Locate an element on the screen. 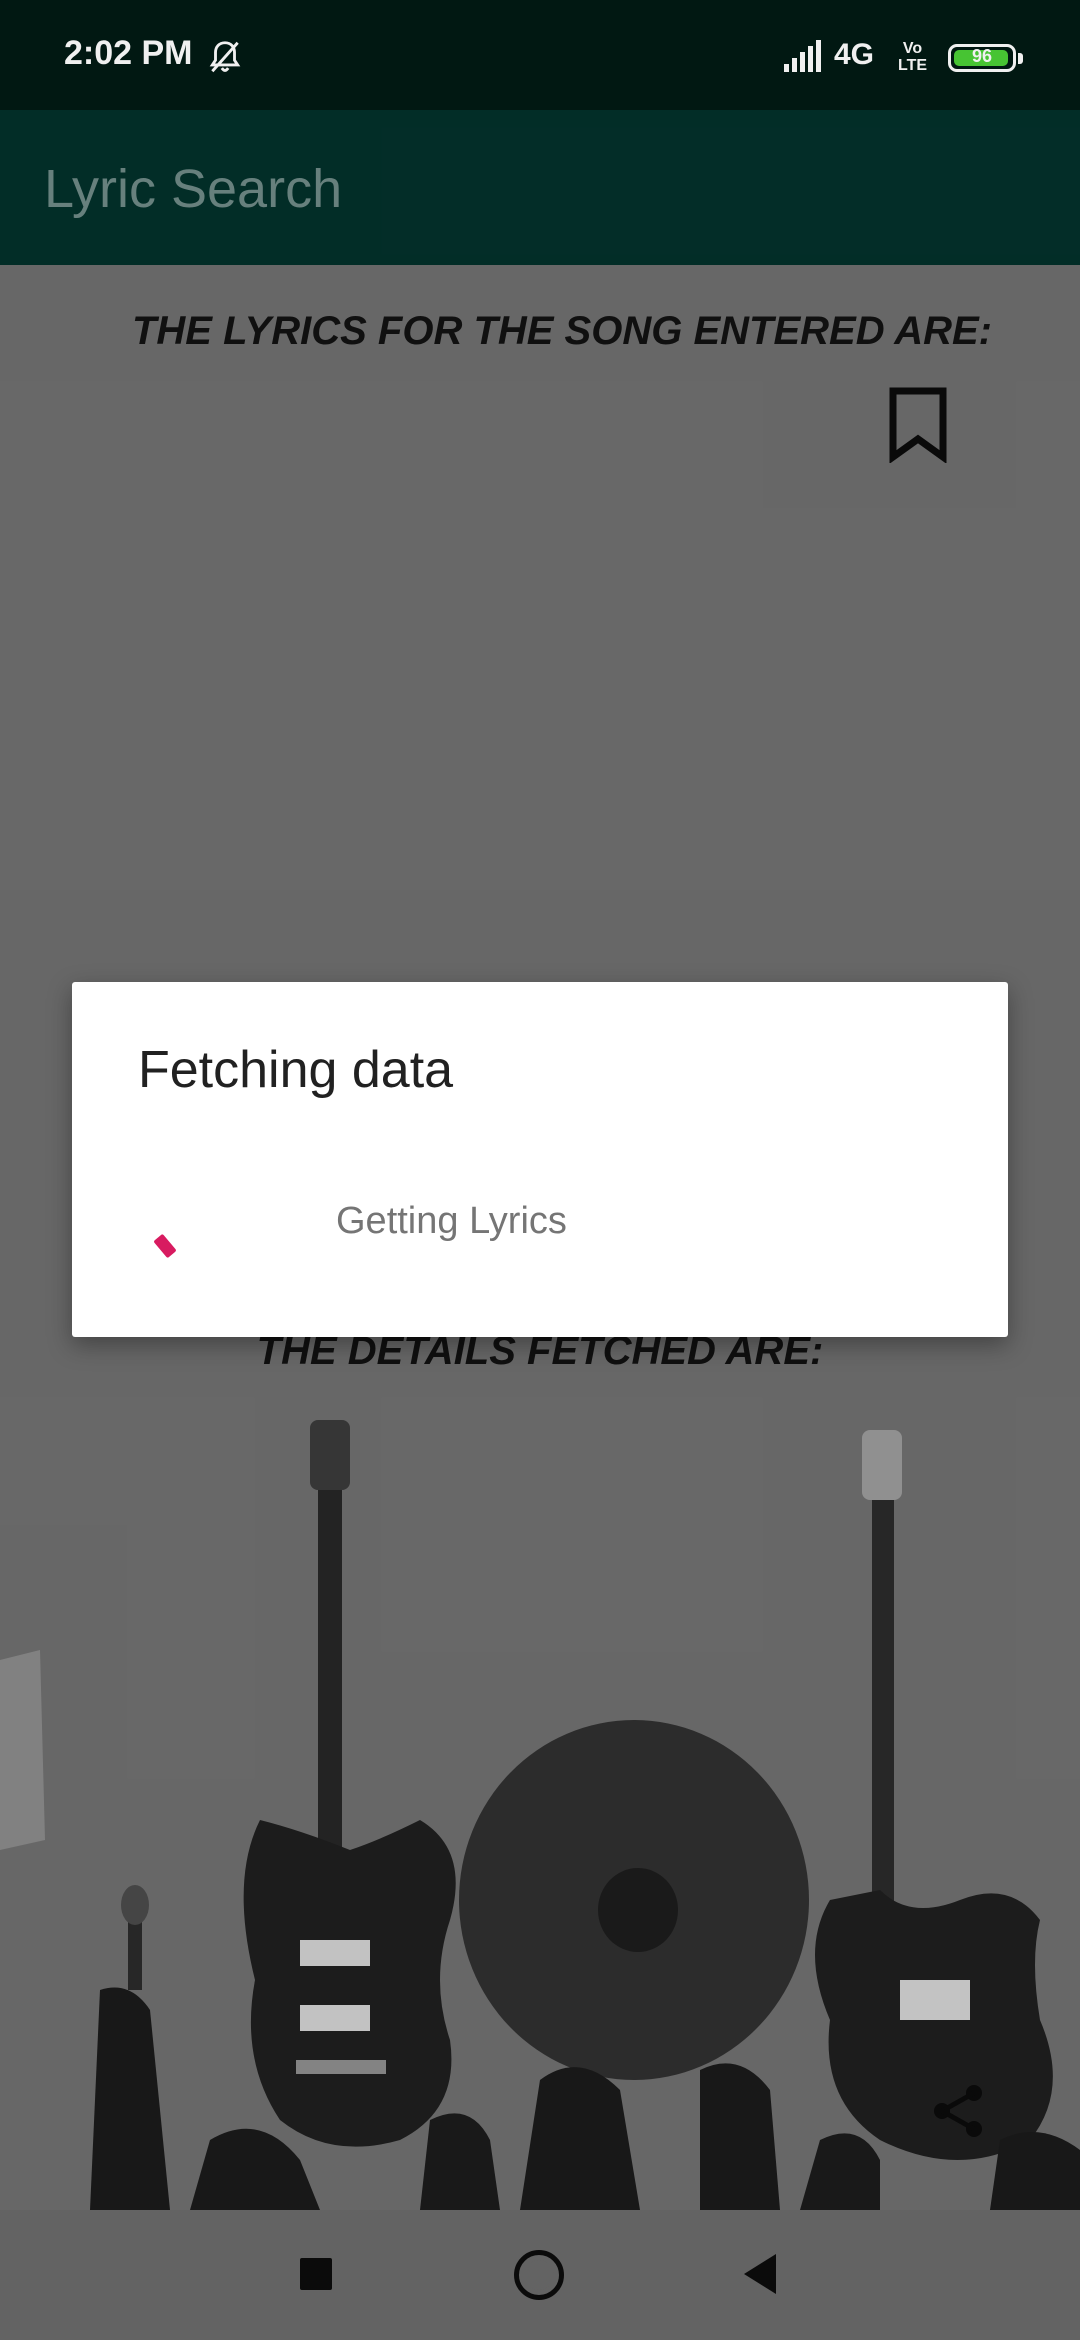  back-icon is located at coordinates (760, 2274).